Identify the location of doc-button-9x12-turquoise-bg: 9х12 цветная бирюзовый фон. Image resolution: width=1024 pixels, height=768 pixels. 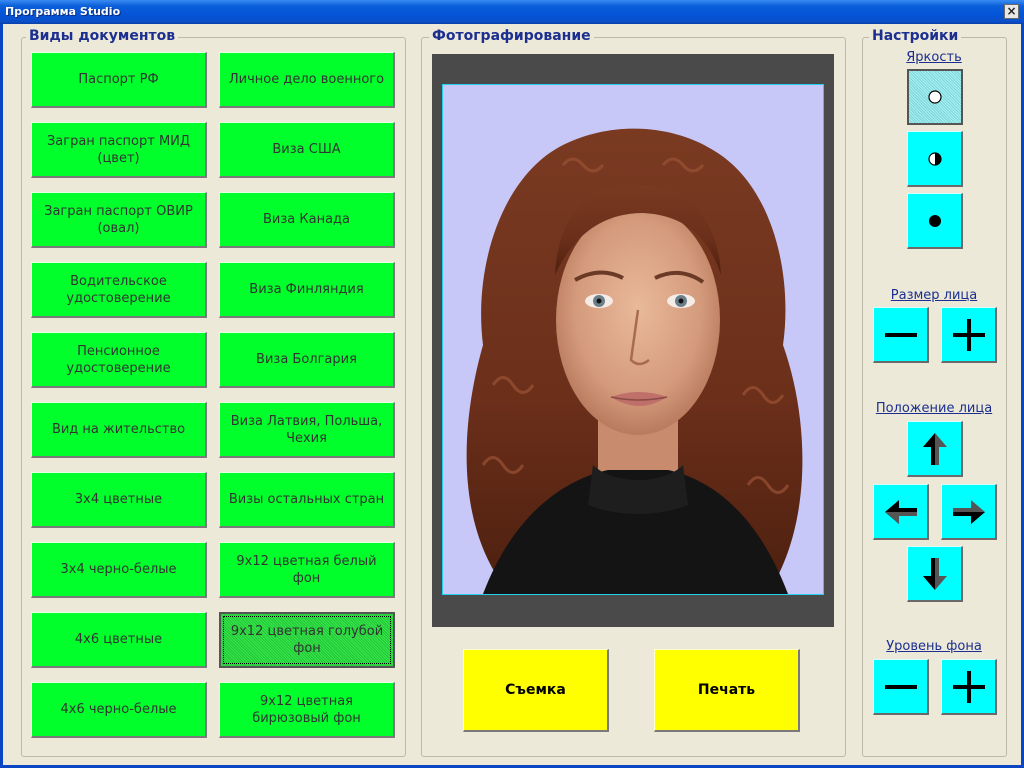
(307, 710).